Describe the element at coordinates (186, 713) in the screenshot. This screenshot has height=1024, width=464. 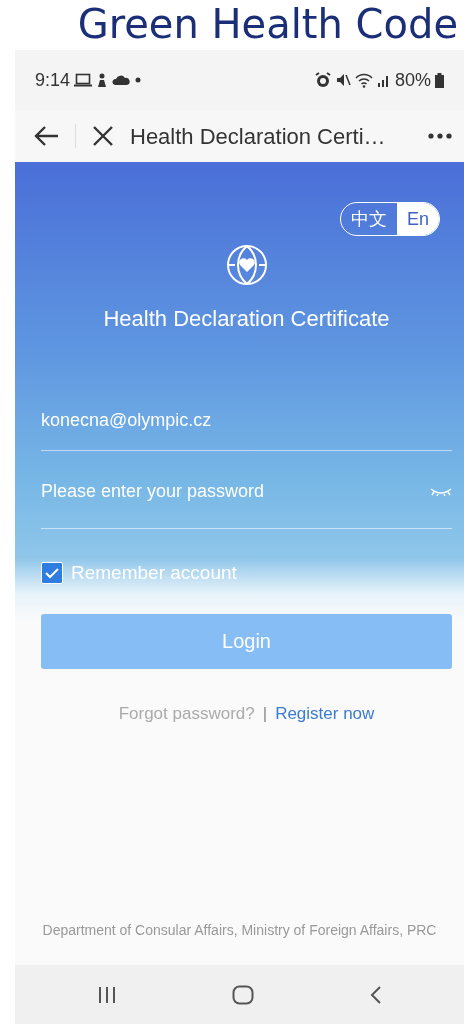
I see `forgot-password-link: Forgot password?` at that location.